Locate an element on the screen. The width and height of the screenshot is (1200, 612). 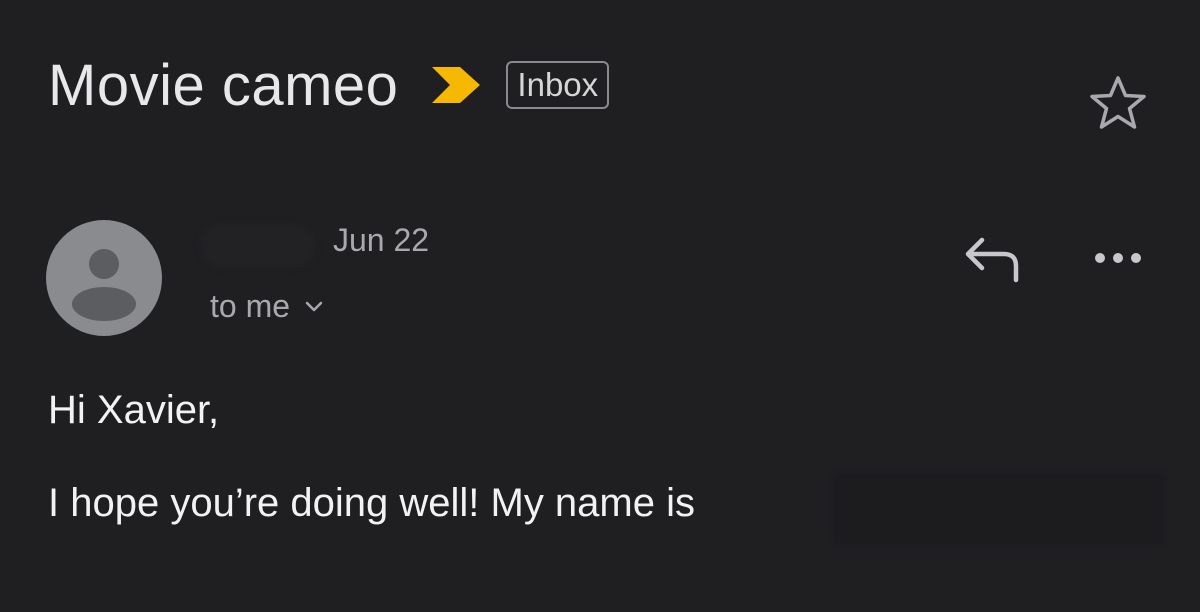
chevron-down-icon is located at coordinates (314, 306).